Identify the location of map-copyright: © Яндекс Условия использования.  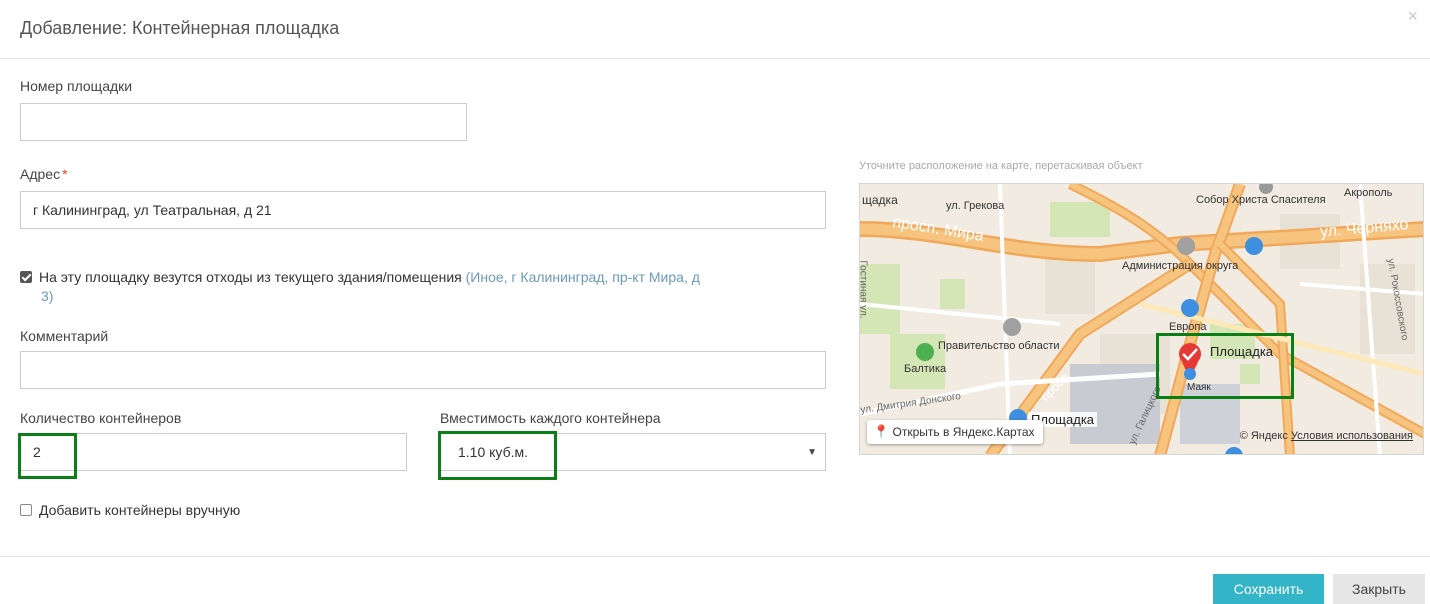
(1326, 436).